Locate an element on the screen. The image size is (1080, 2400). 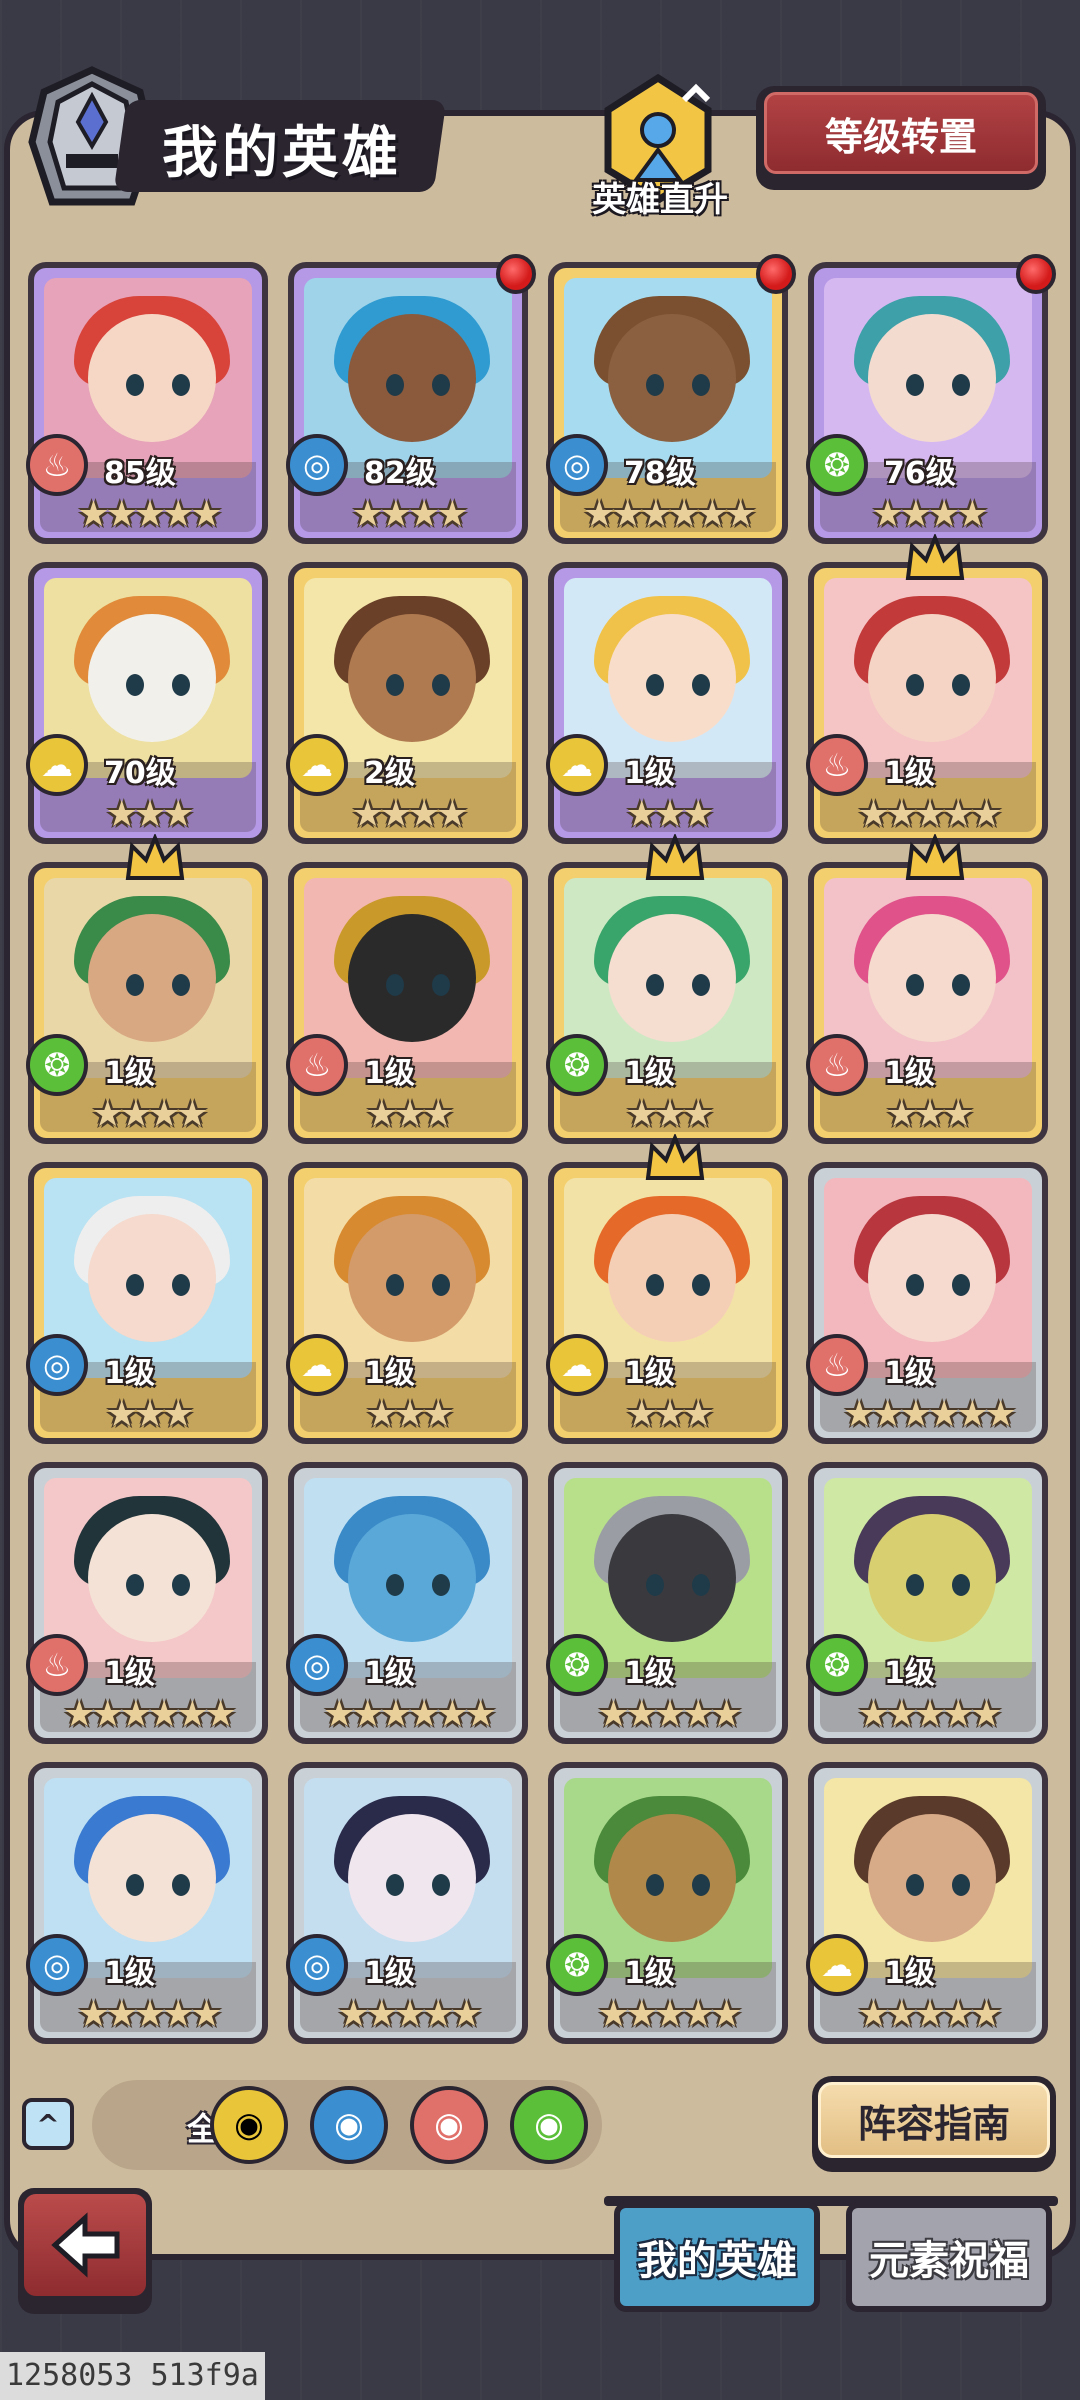
hero-level: 85级 is located at coordinates (140, 473).